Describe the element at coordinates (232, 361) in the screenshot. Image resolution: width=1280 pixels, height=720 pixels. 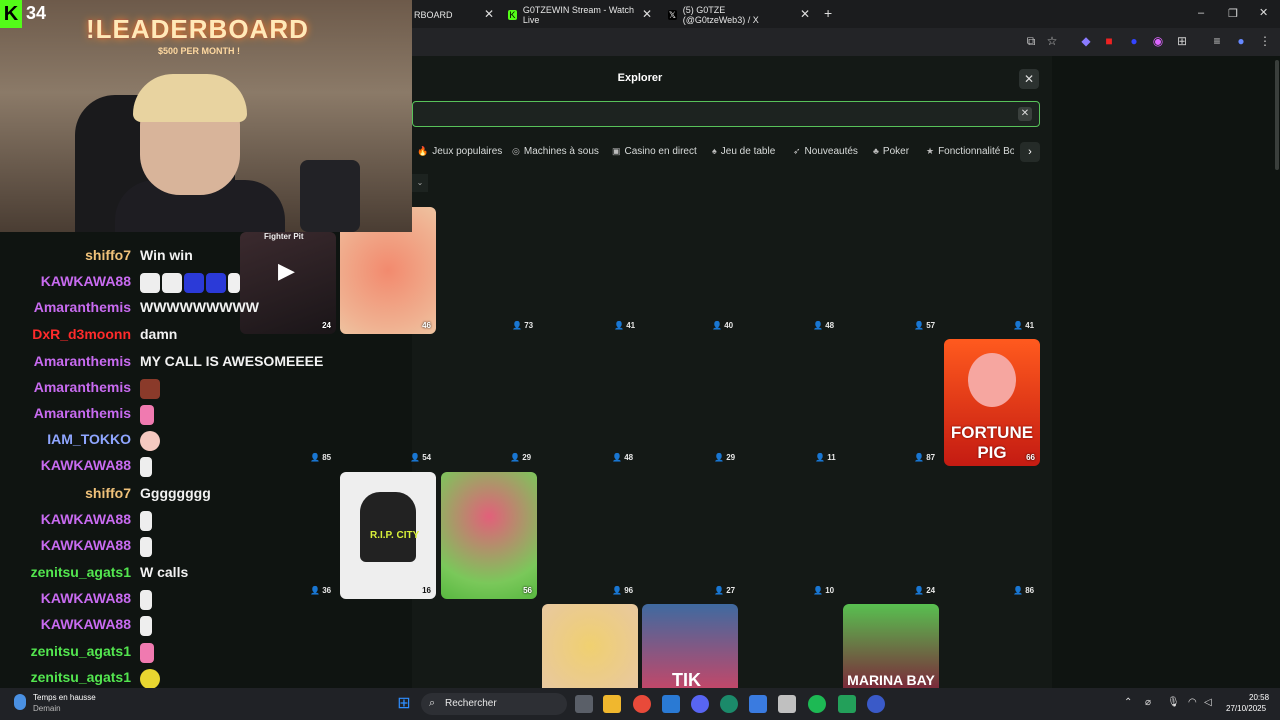
I see `chat-text: MY CALL IS AWESOMEEEE` at that location.